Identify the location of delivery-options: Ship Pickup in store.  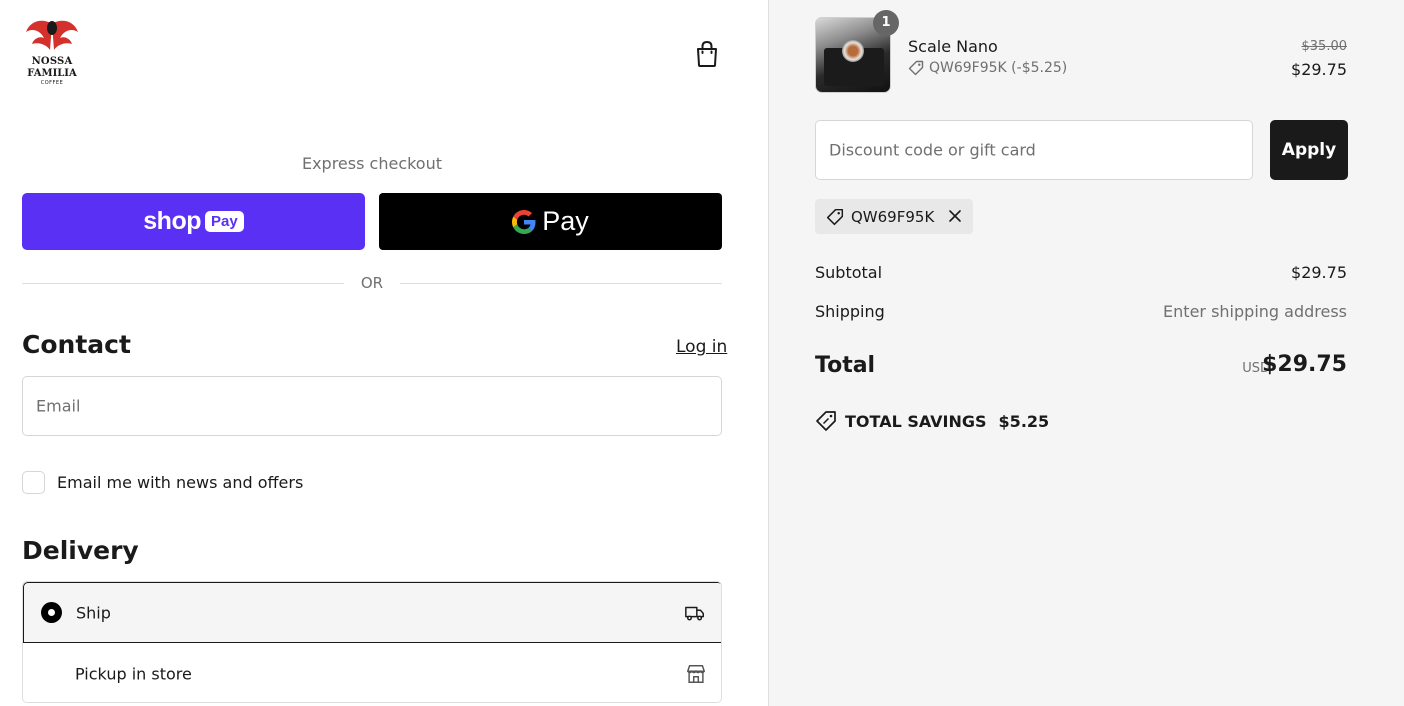
(372, 642).